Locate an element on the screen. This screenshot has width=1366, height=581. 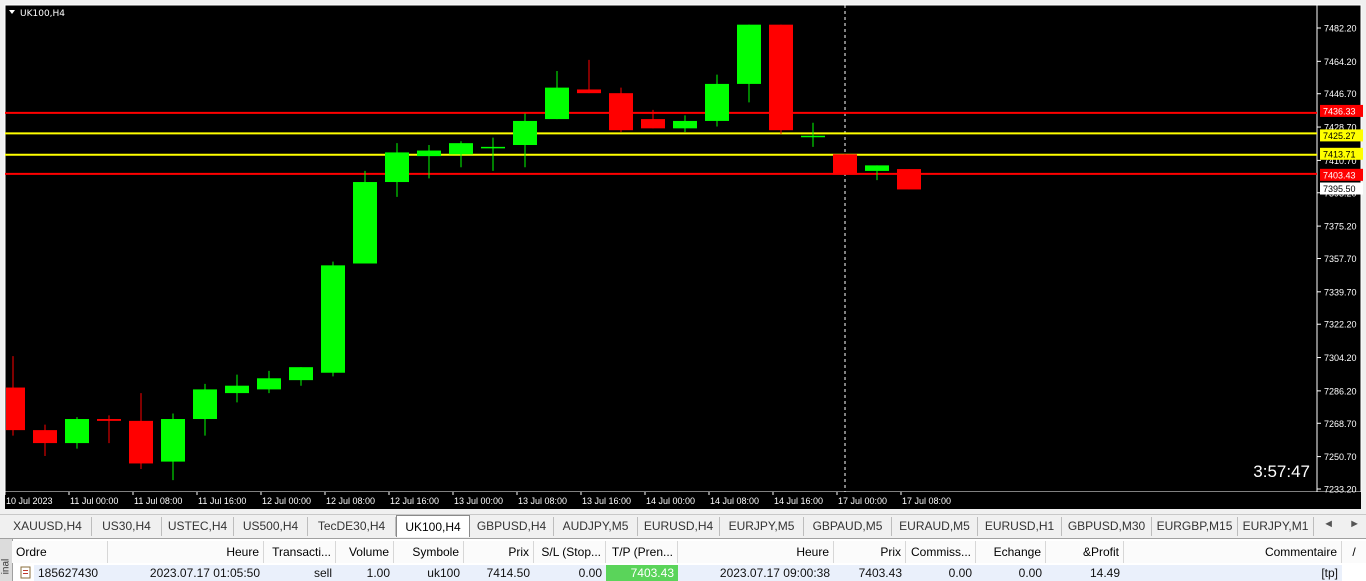
chart-tab: GBPAUD,M5 is located at coordinates (848, 526).